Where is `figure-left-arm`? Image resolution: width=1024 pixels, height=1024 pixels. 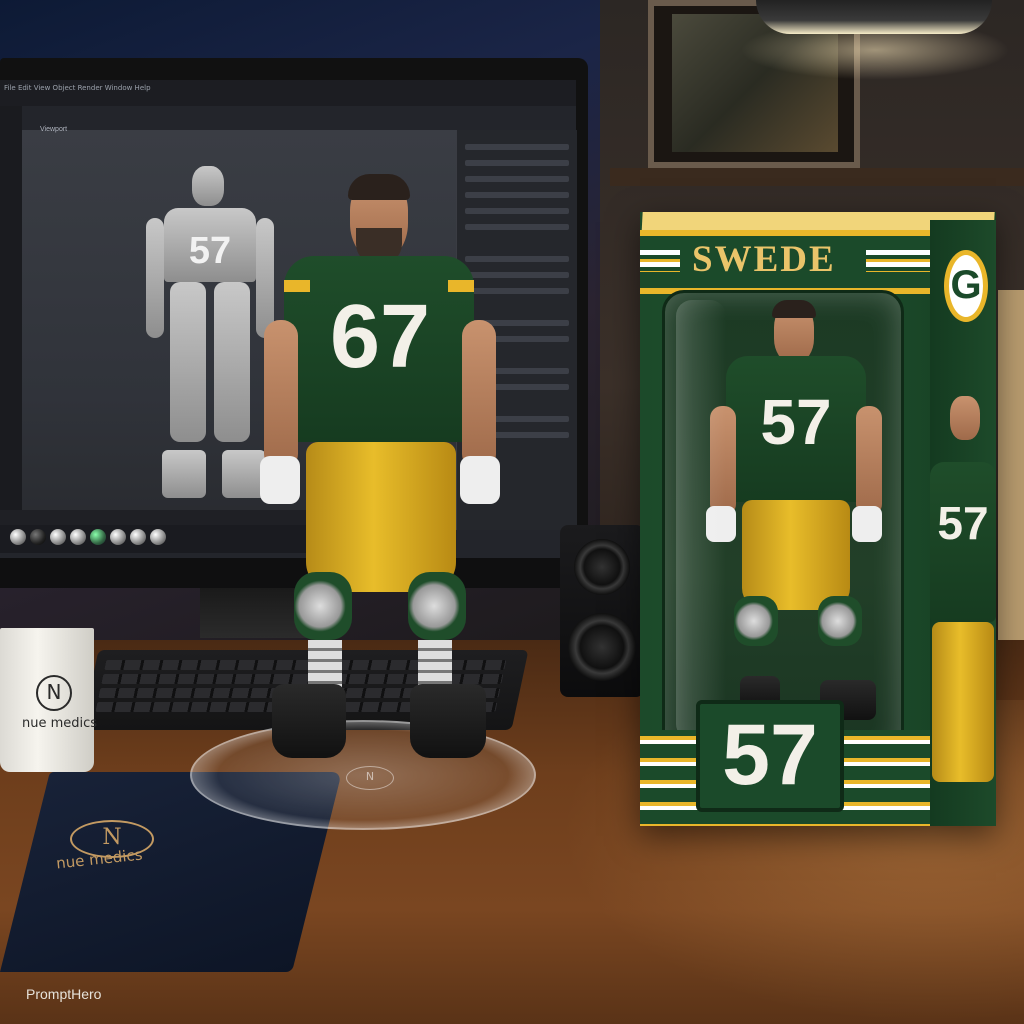
figure-left-arm is located at coordinates (281, 395).